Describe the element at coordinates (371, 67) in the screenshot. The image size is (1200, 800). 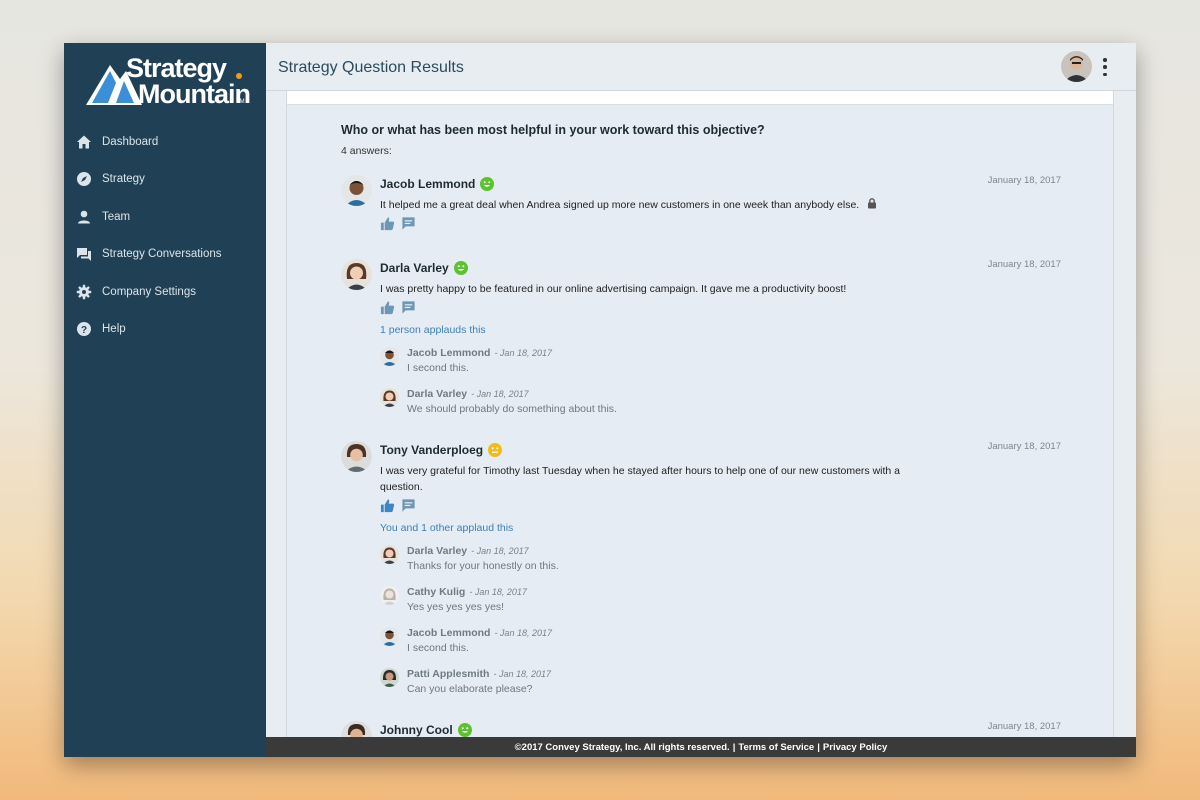
I see `page-title: Strategy Question Results` at that location.